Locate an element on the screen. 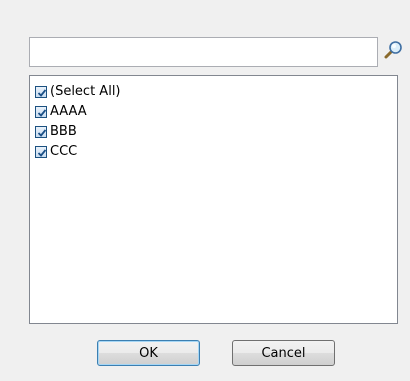 The image size is (410, 381). bbb-checkbox is located at coordinates (41, 132).